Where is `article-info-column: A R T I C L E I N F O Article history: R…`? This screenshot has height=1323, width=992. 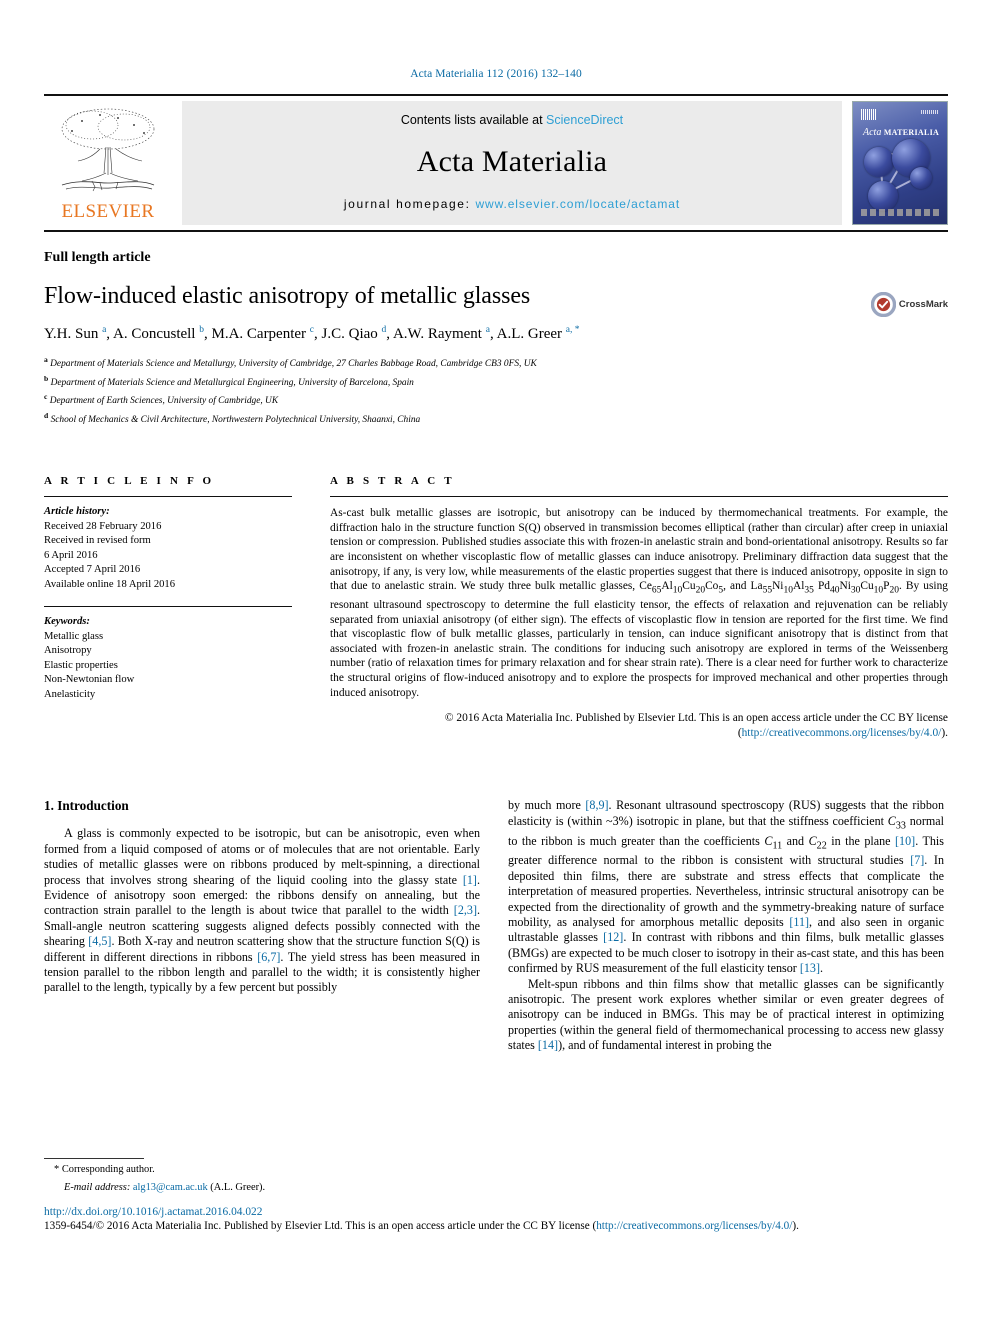
article-info-column: A R T I C L E I N F O Article history: R… is located at coordinates (168, 607).